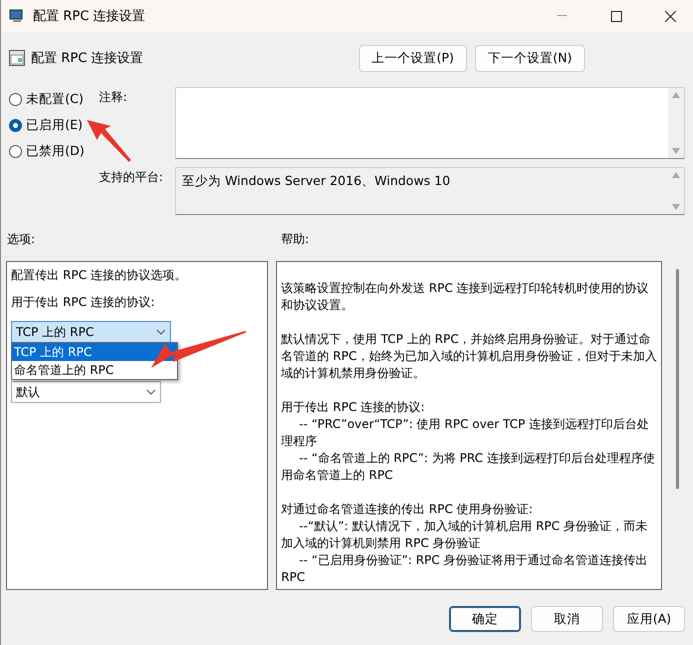 The height and width of the screenshot is (645, 693). Describe the element at coordinates (113, 97) in the screenshot. I see `comment-label: 注释:` at that location.